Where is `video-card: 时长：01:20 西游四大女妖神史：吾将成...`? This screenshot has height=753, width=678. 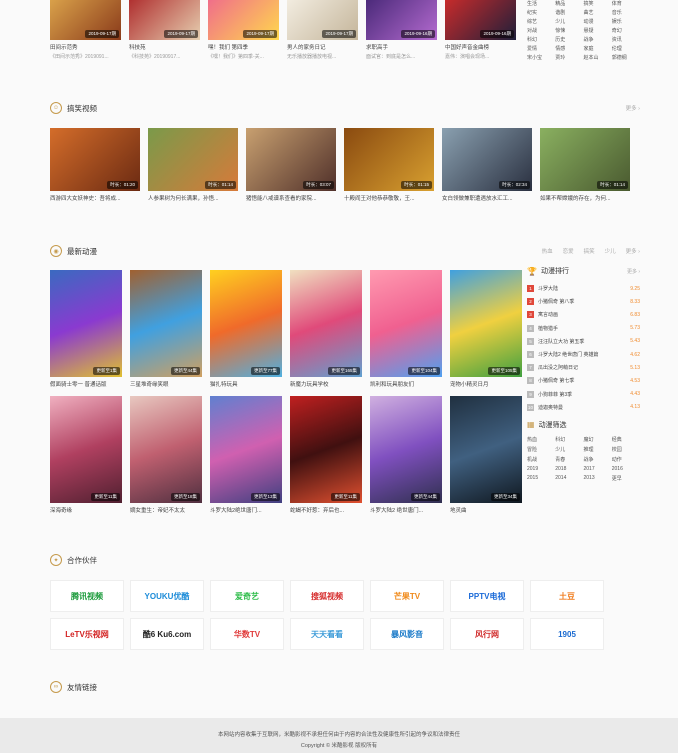
video-card: 时长：01:20 西游四大女妖神史：吾将成... is located at coordinates (95, 165).